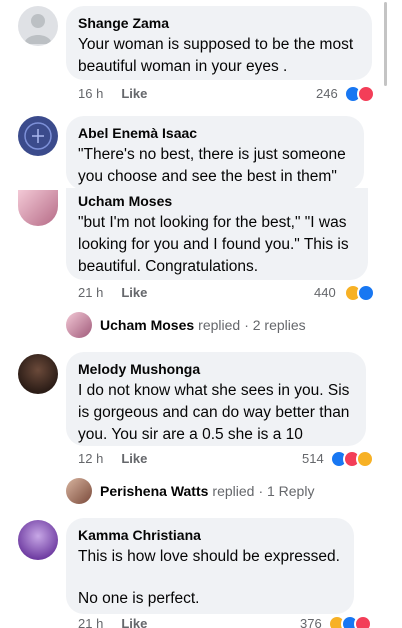 The image size is (402, 628). I want to click on view-replies-link: Perishena Watts replied · 1 Reply, so click(190, 491).